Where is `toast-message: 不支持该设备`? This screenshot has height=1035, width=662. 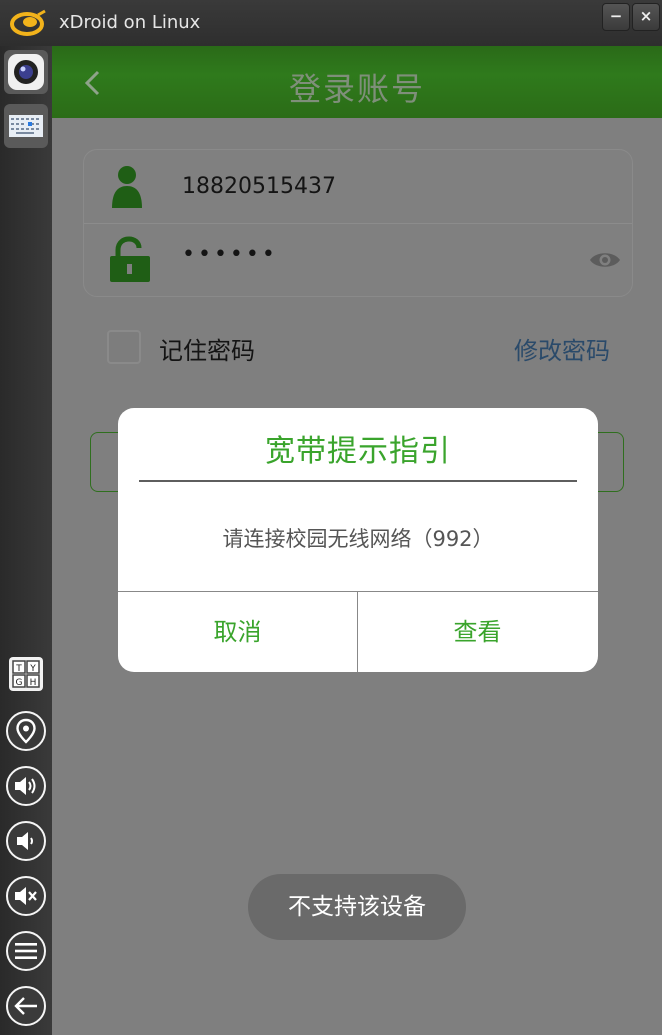 toast-message: 不支持该设备 is located at coordinates (357, 907).